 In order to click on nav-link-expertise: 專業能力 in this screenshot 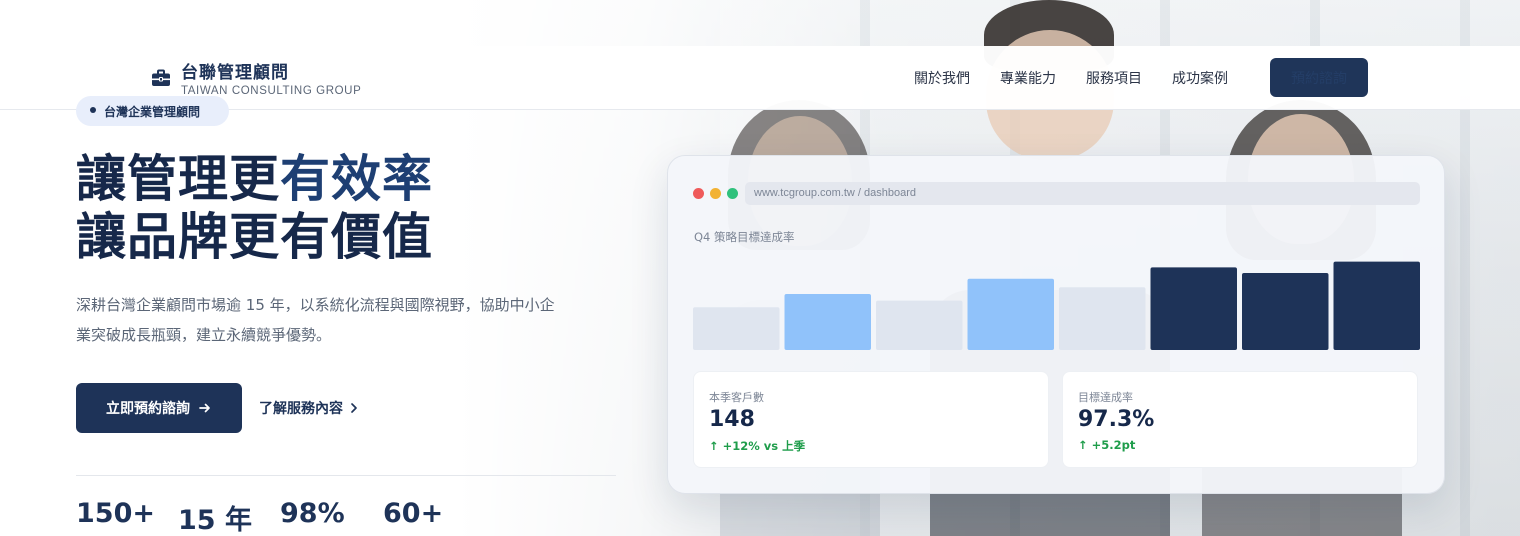, I will do `click(1028, 78)`.